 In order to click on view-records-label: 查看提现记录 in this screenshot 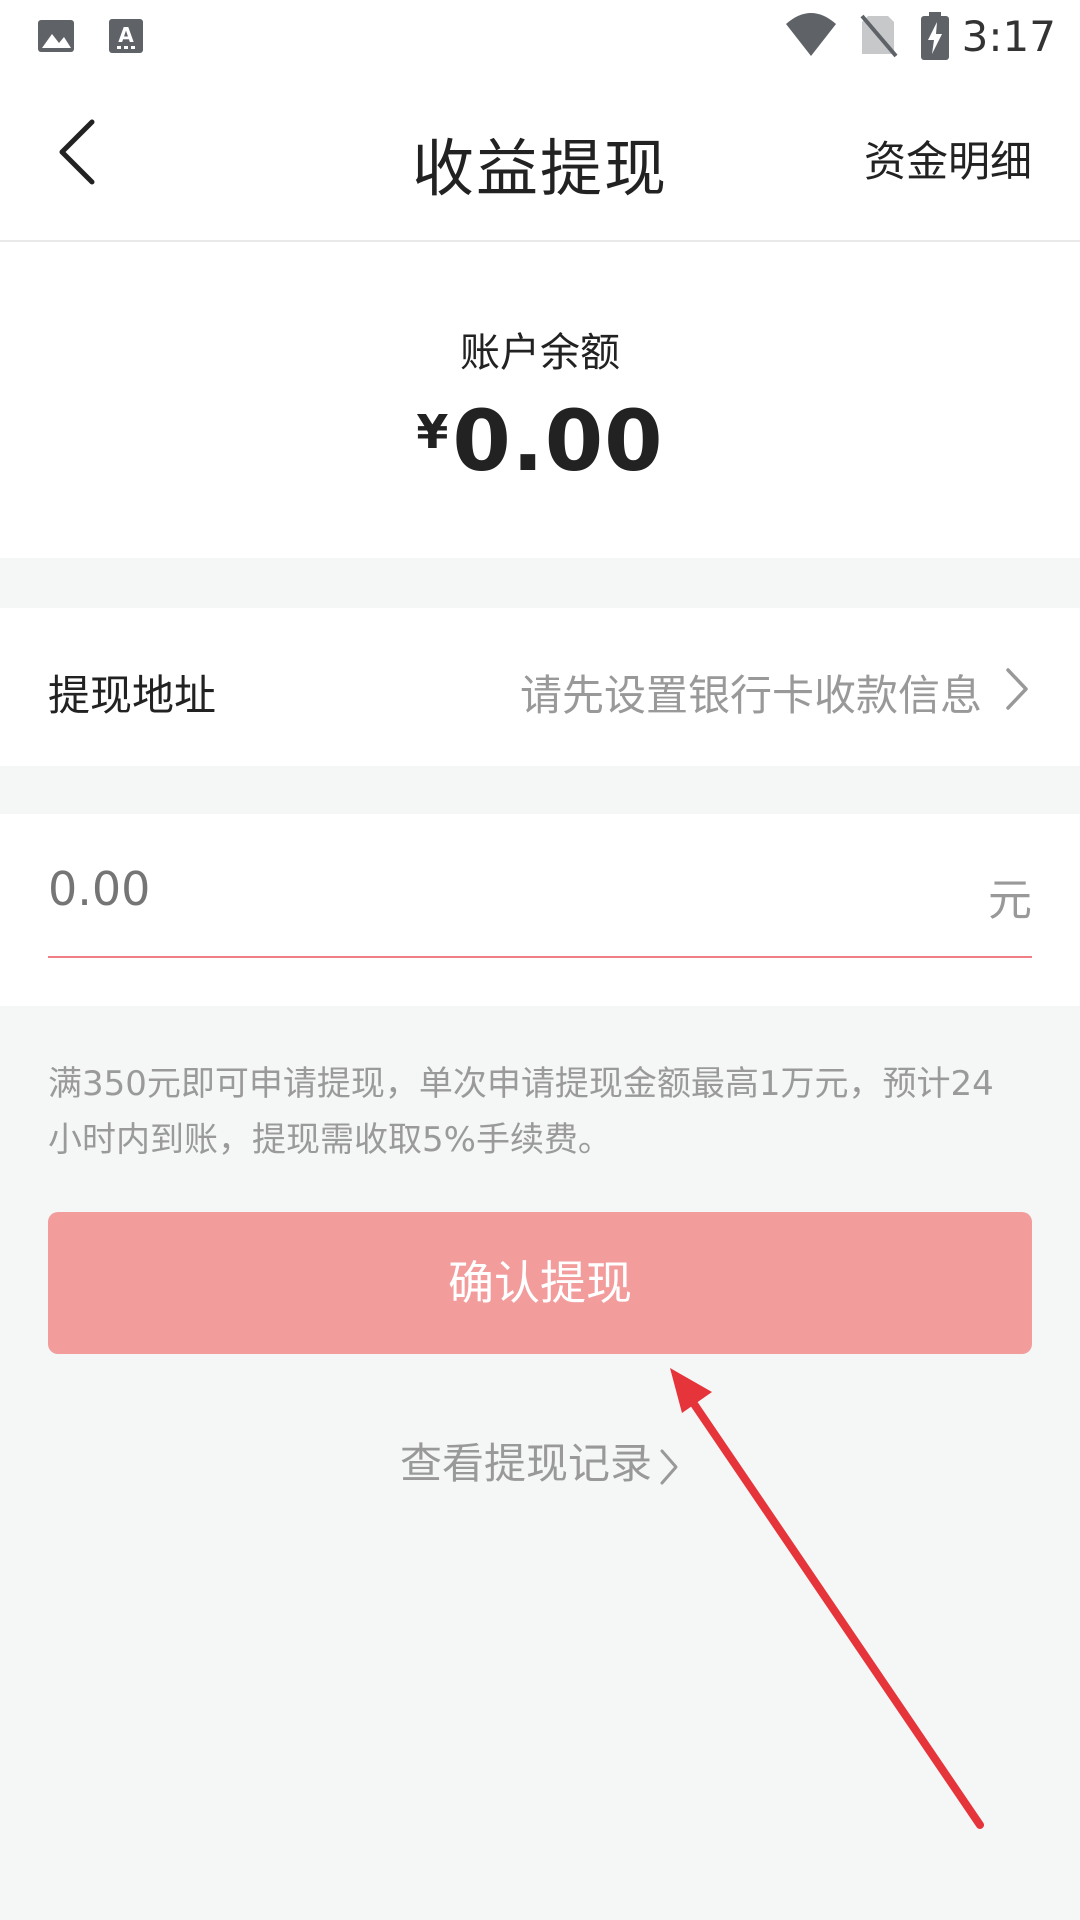, I will do `click(525, 1463)`.